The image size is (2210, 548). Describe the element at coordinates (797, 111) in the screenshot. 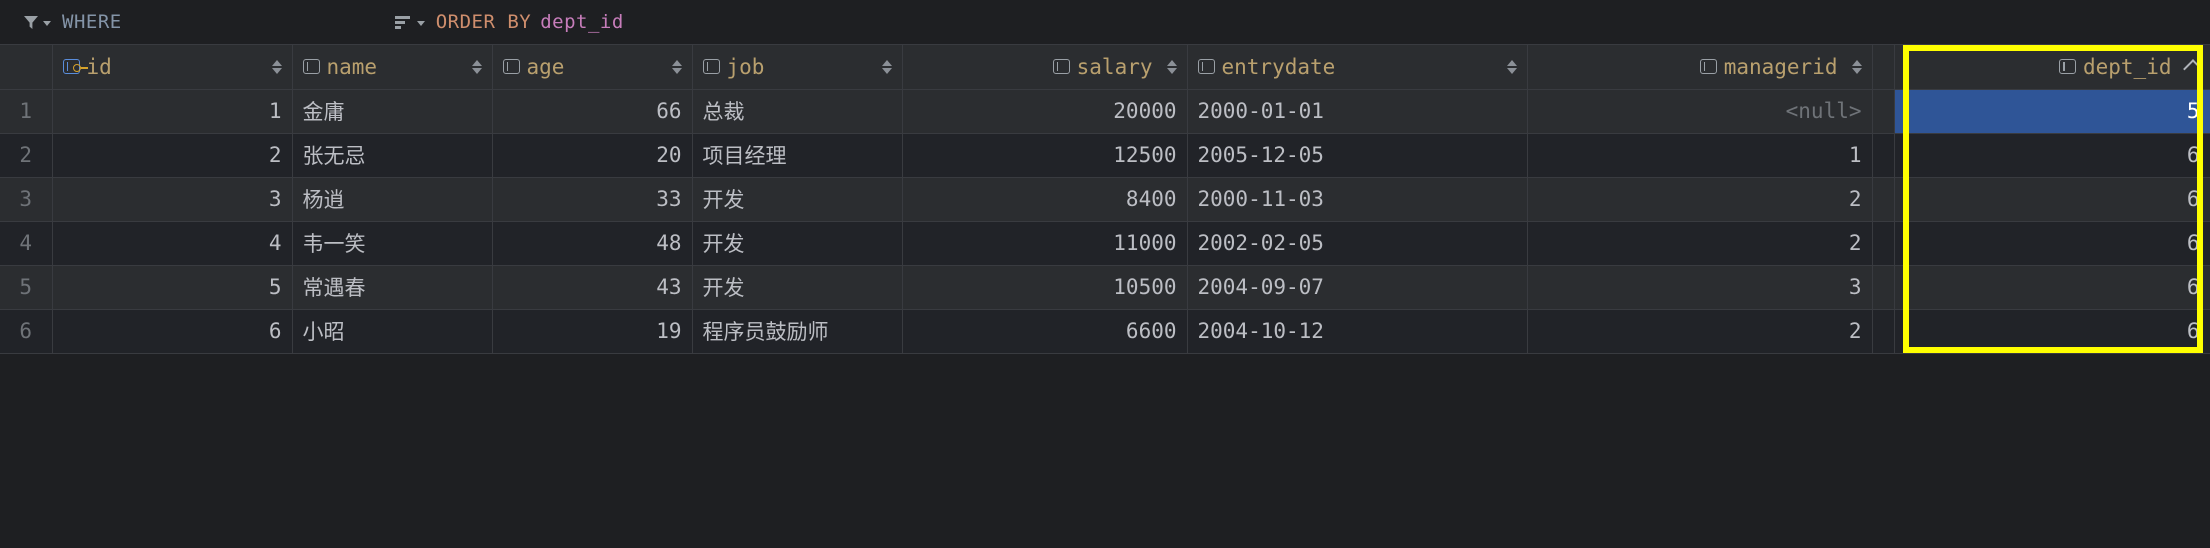

I see `cell-job: 总裁` at that location.